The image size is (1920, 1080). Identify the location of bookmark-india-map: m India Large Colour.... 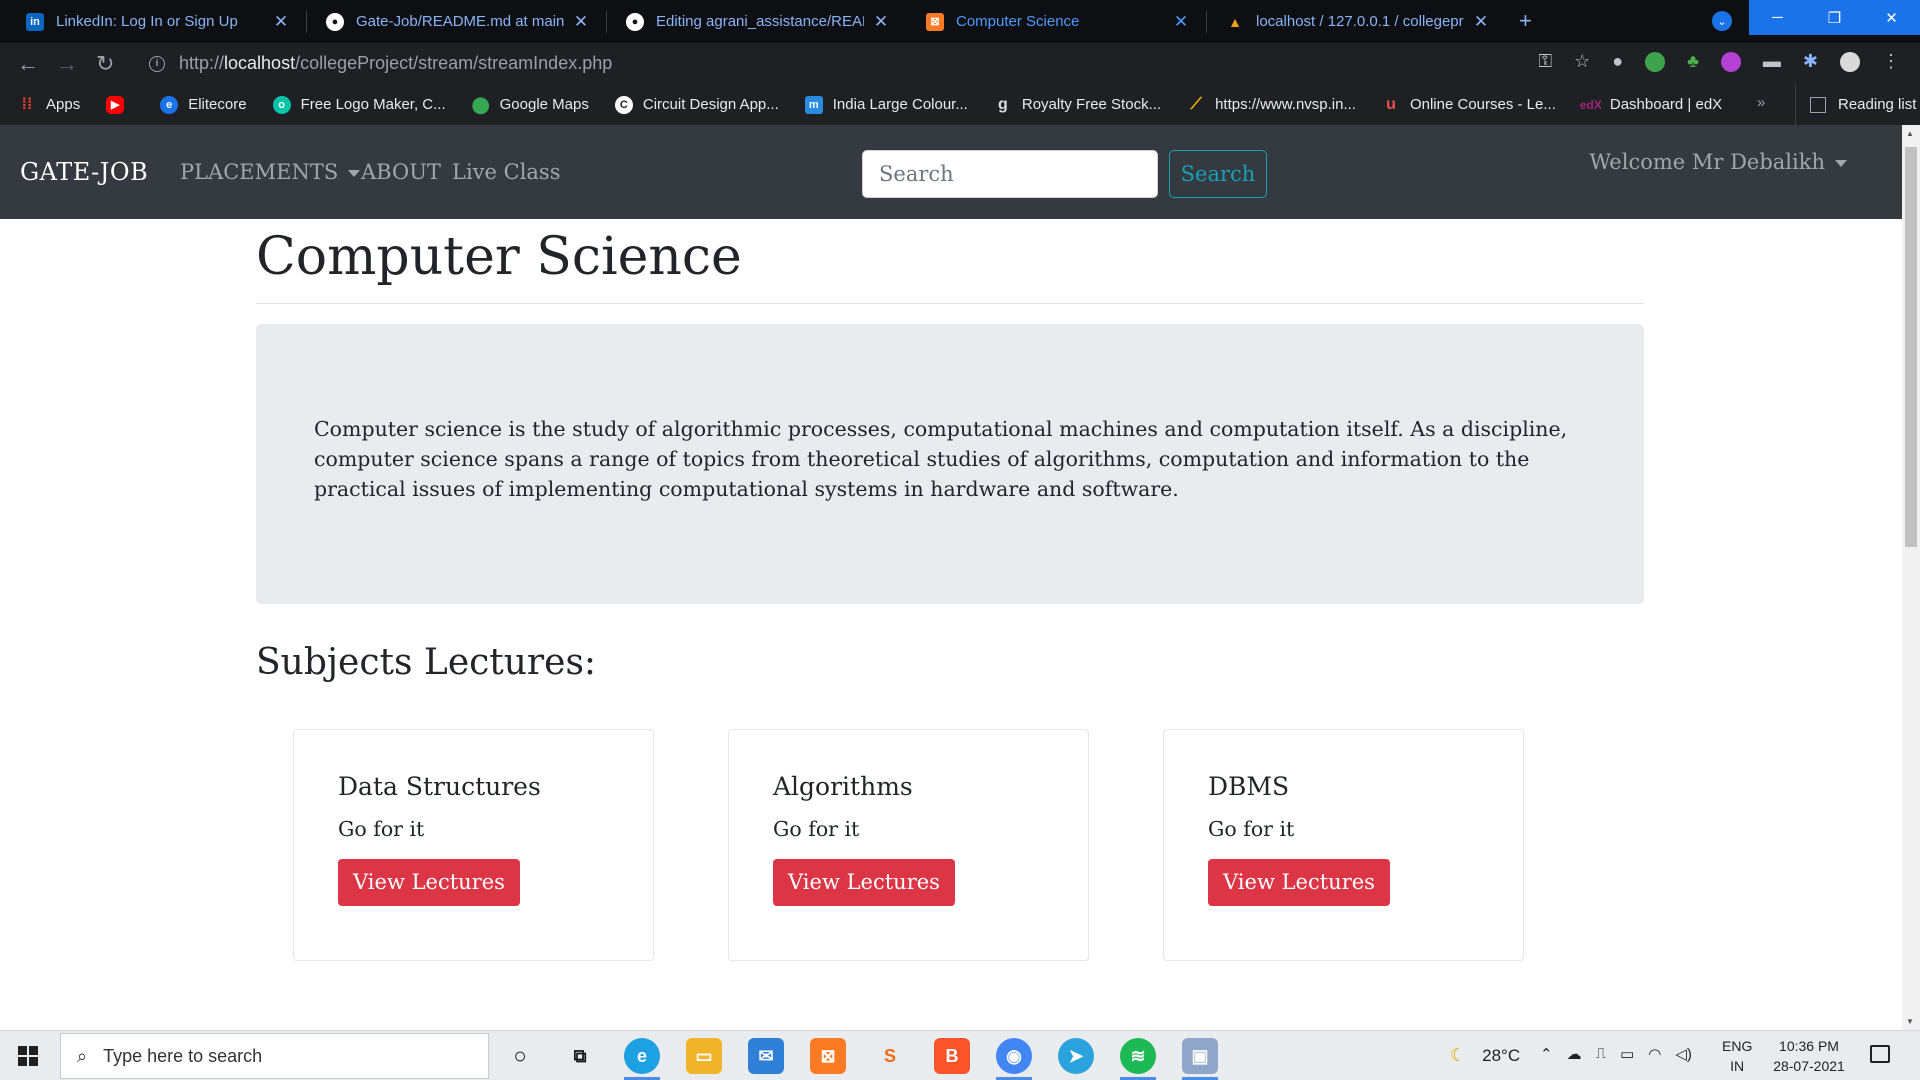
(886, 104).